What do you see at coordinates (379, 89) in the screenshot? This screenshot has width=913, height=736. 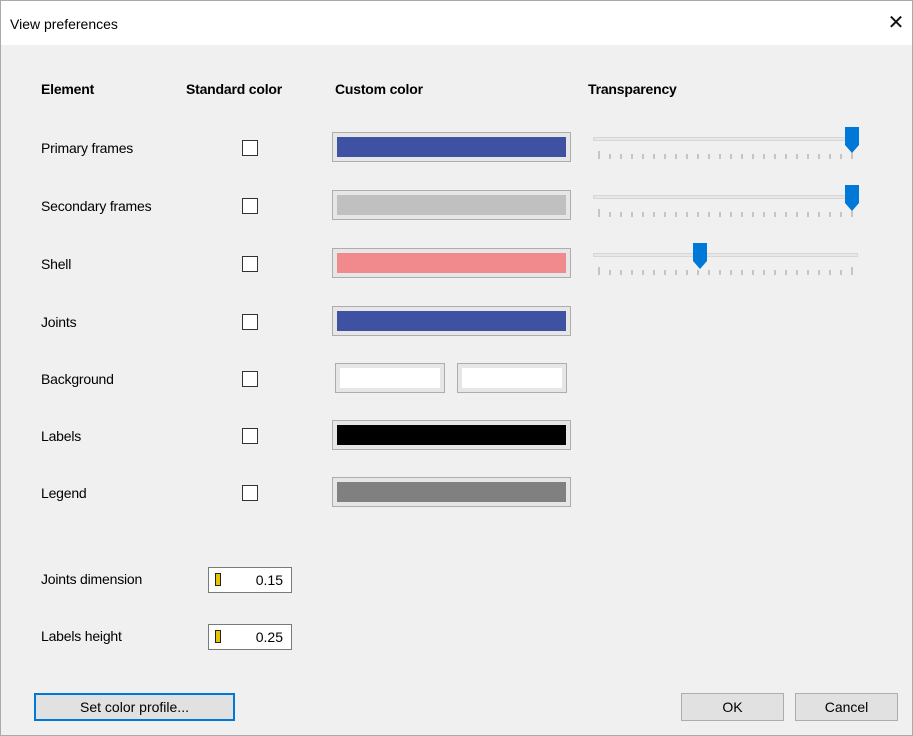 I see `header-custom-color: Custom color` at bounding box center [379, 89].